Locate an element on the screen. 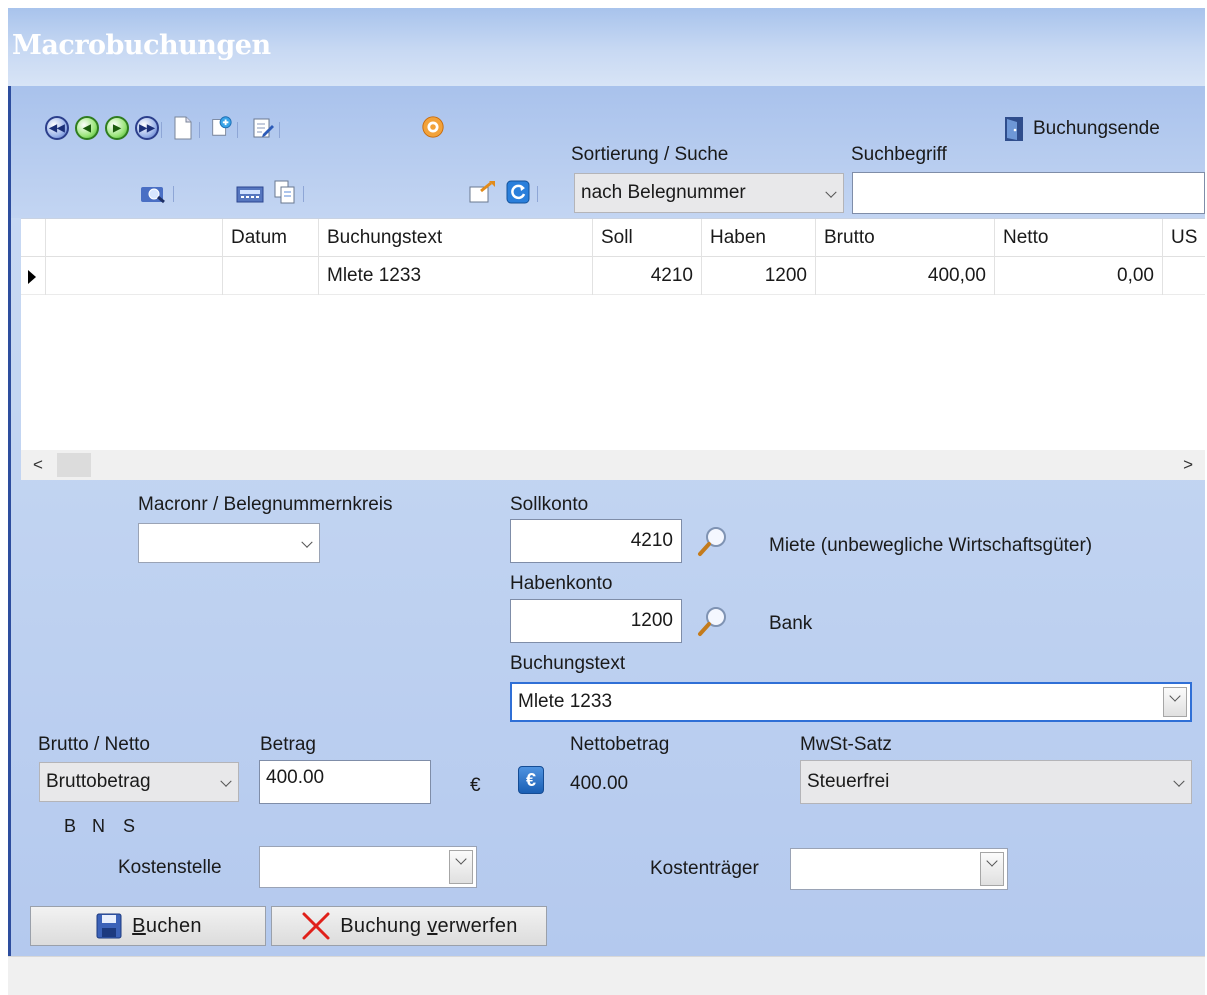  table-cell-us is located at coordinates (1184, 276).